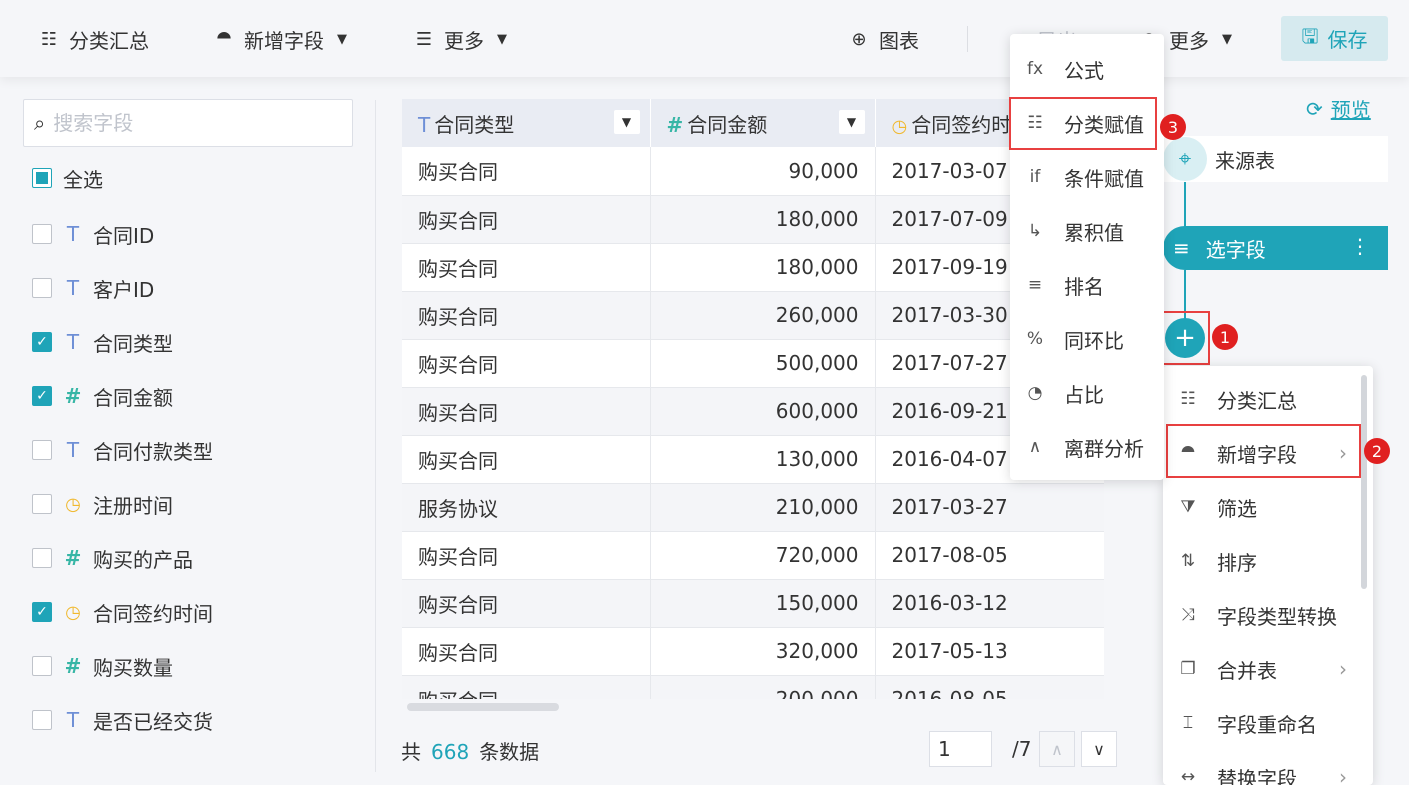  I want to click on next-page-button: ∨, so click(1099, 749).